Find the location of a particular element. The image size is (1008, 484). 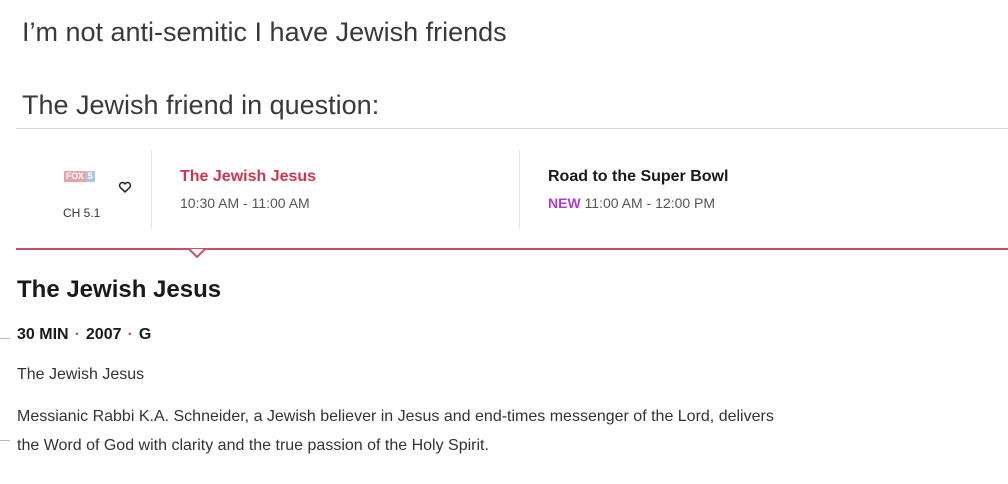

channel-logo-fox: FOX is located at coordinates (75, 176).